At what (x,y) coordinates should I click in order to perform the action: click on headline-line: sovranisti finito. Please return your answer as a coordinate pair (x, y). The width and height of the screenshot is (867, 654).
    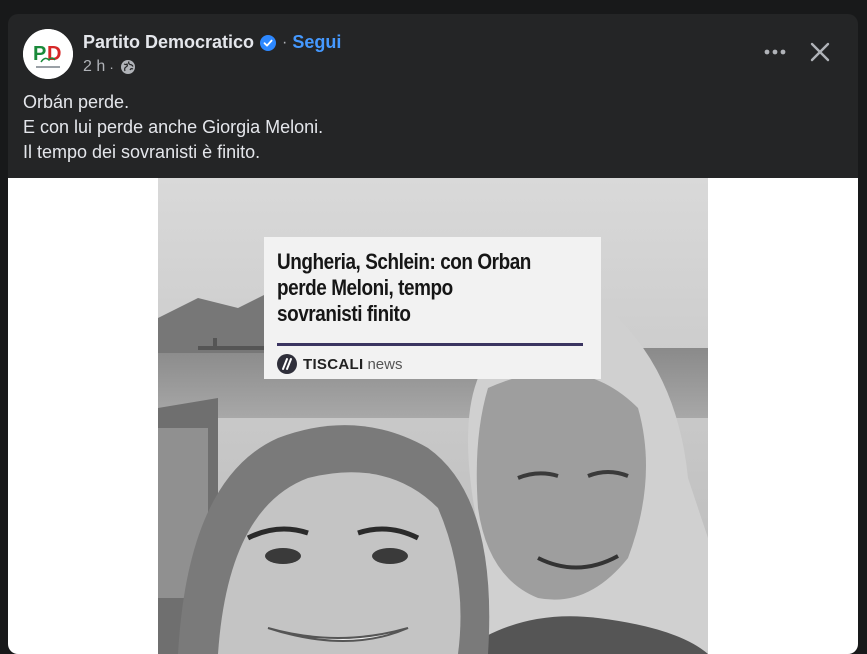
    Looking at the image, I should click on (344, 313).